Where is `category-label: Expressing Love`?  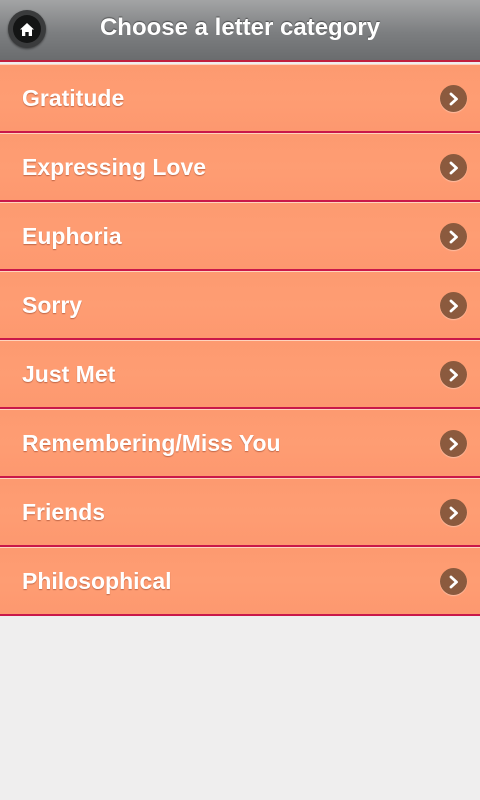
category-label: Expressing Love is located at coordinates (114, 167).